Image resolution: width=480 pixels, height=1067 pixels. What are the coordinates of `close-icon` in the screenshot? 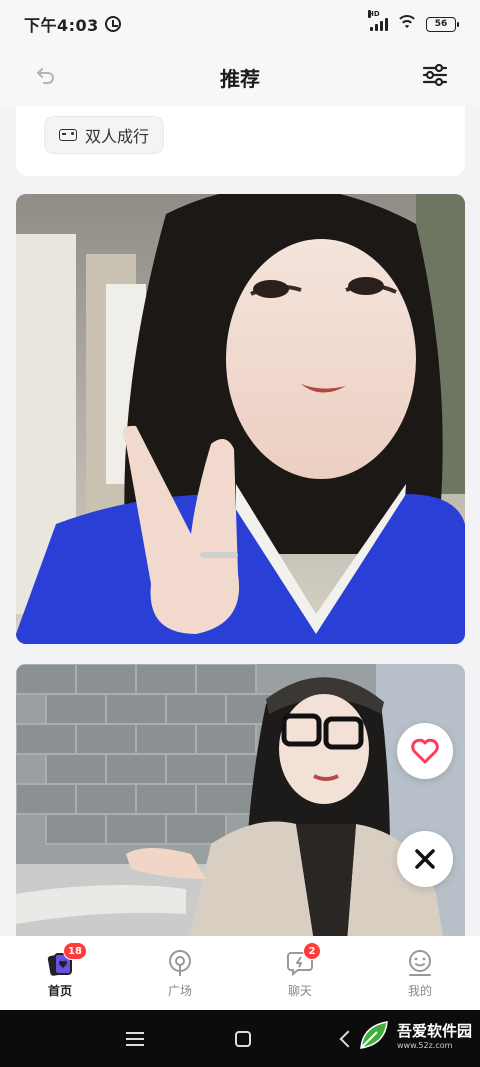 It's located at (425, 859).